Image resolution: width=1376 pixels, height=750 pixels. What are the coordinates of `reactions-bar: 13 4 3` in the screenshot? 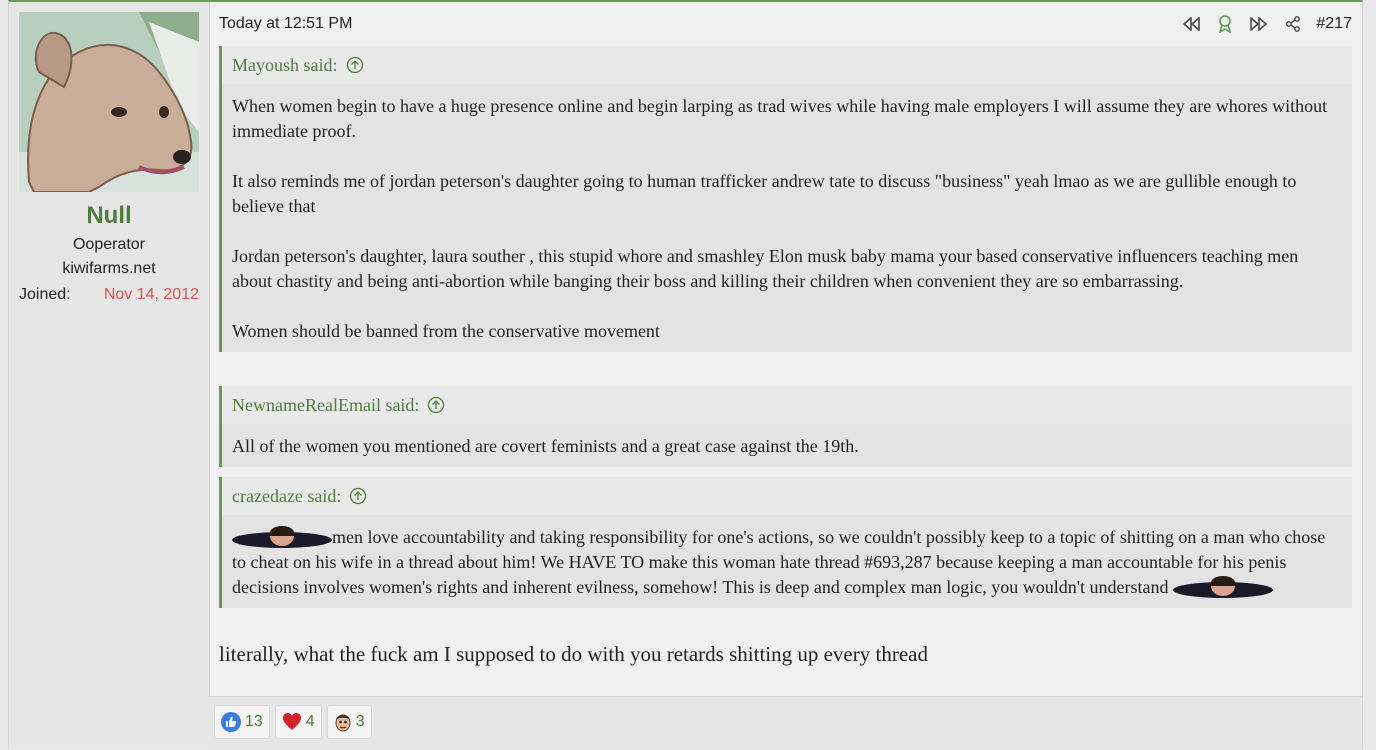 It's located at (293, 722).